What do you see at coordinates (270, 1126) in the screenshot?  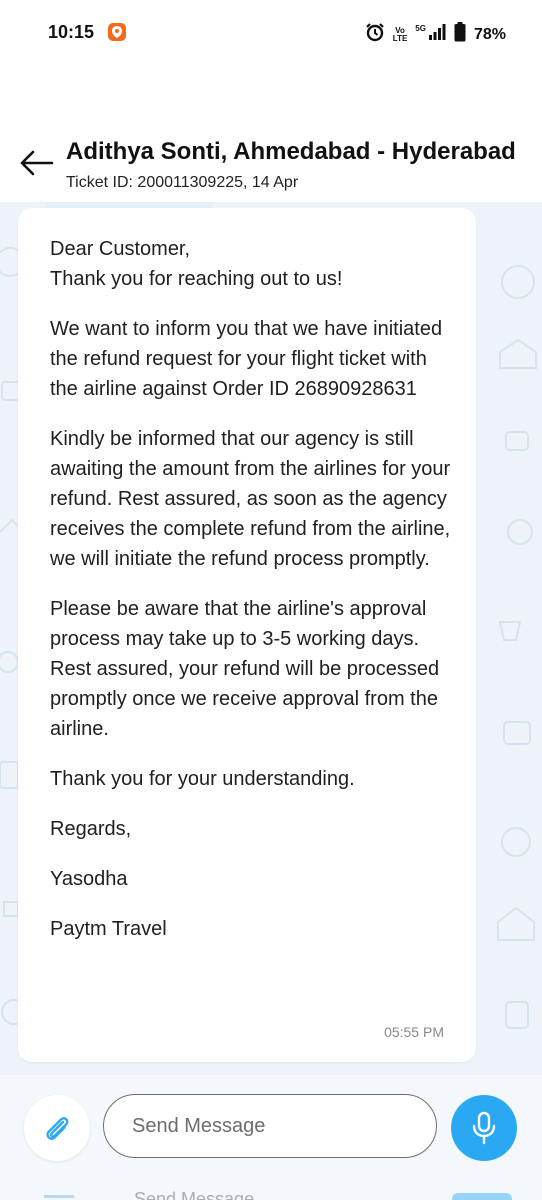 I see `message-input` at bounding box center [270, 1126].